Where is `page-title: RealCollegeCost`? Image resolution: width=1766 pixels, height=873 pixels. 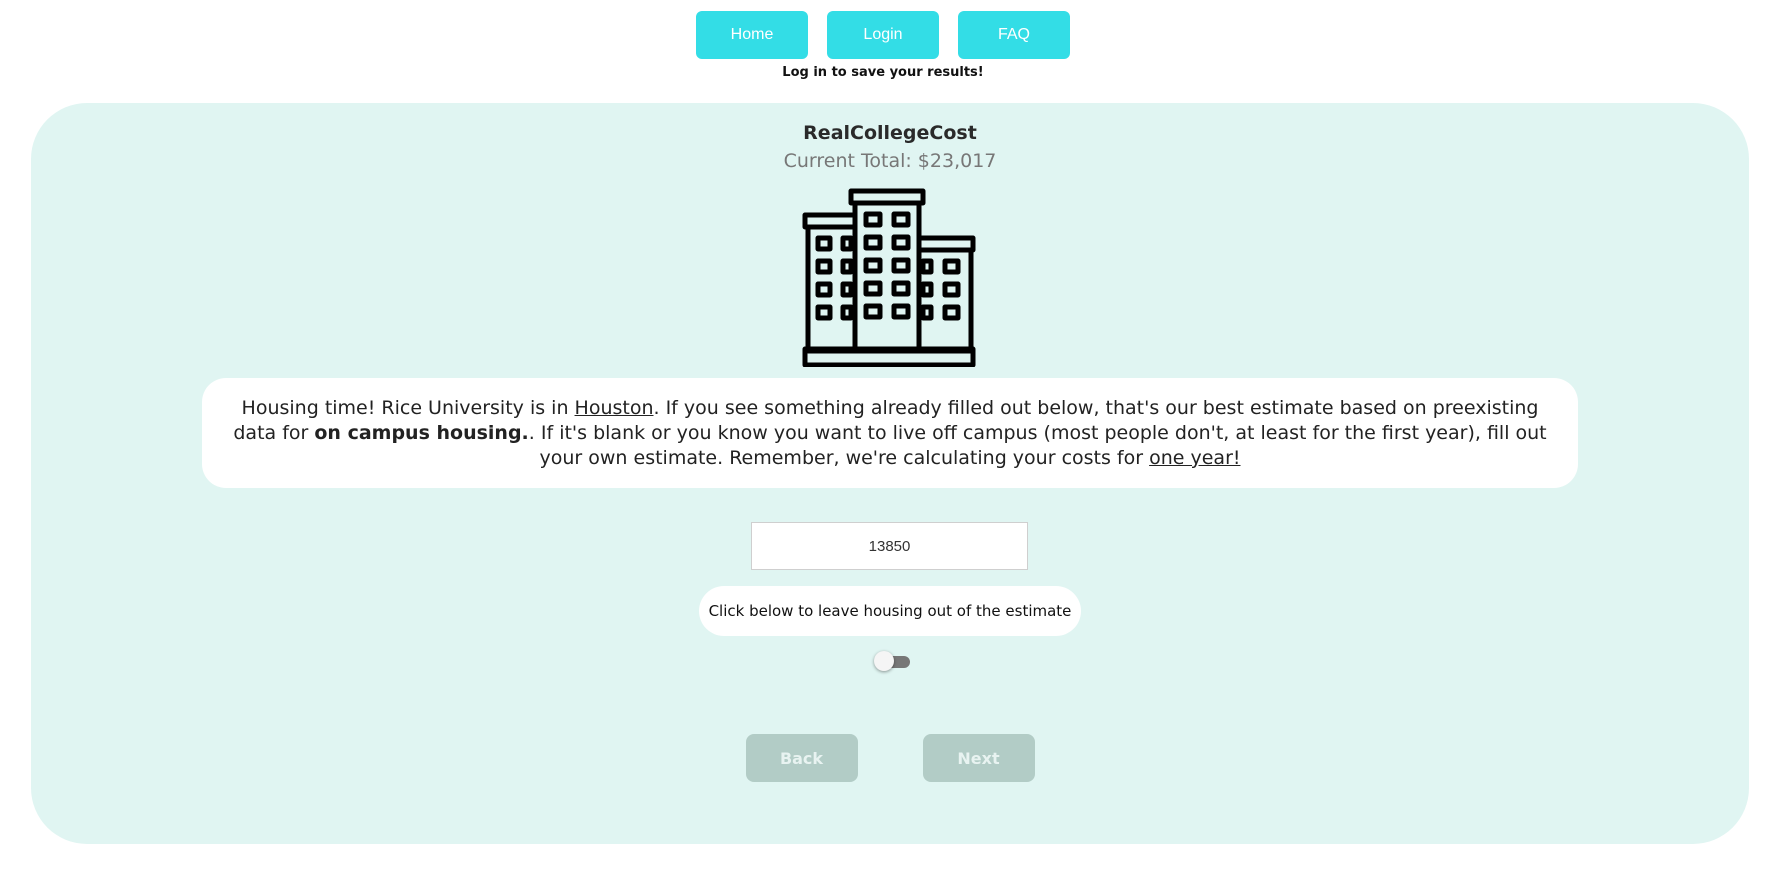
page-title: RealCollegeCost is located at coordinates (890, 133).